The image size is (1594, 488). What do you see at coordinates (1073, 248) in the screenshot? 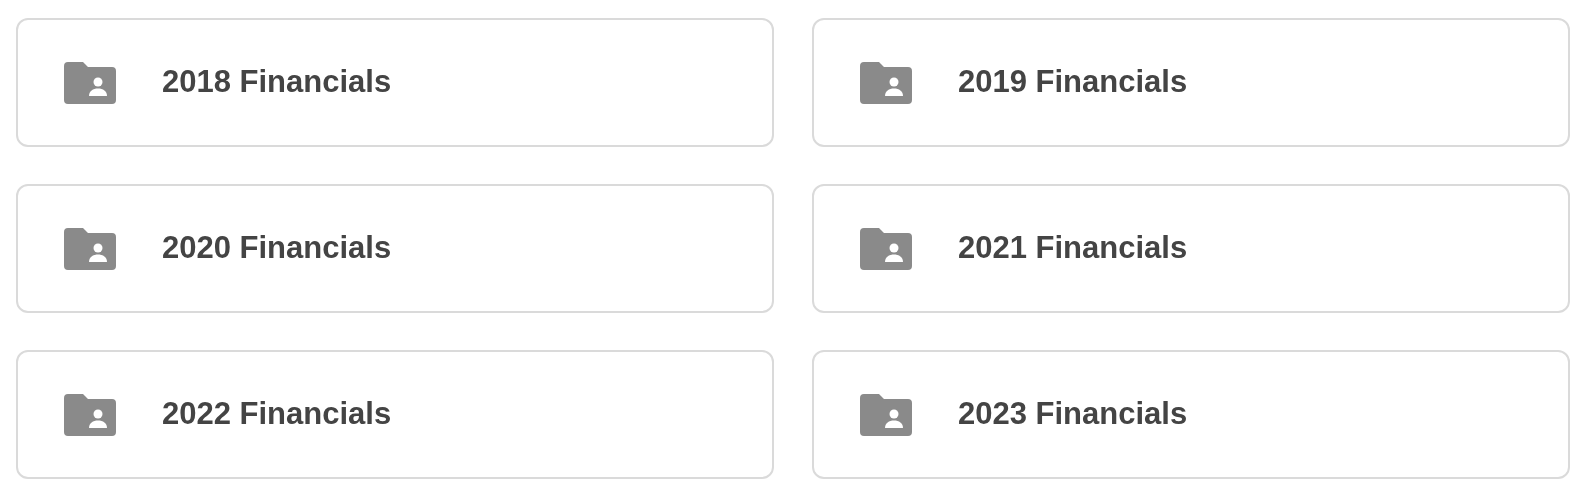
I see `folder-name: 2021 Financials` at bounding box center [1073, 248].